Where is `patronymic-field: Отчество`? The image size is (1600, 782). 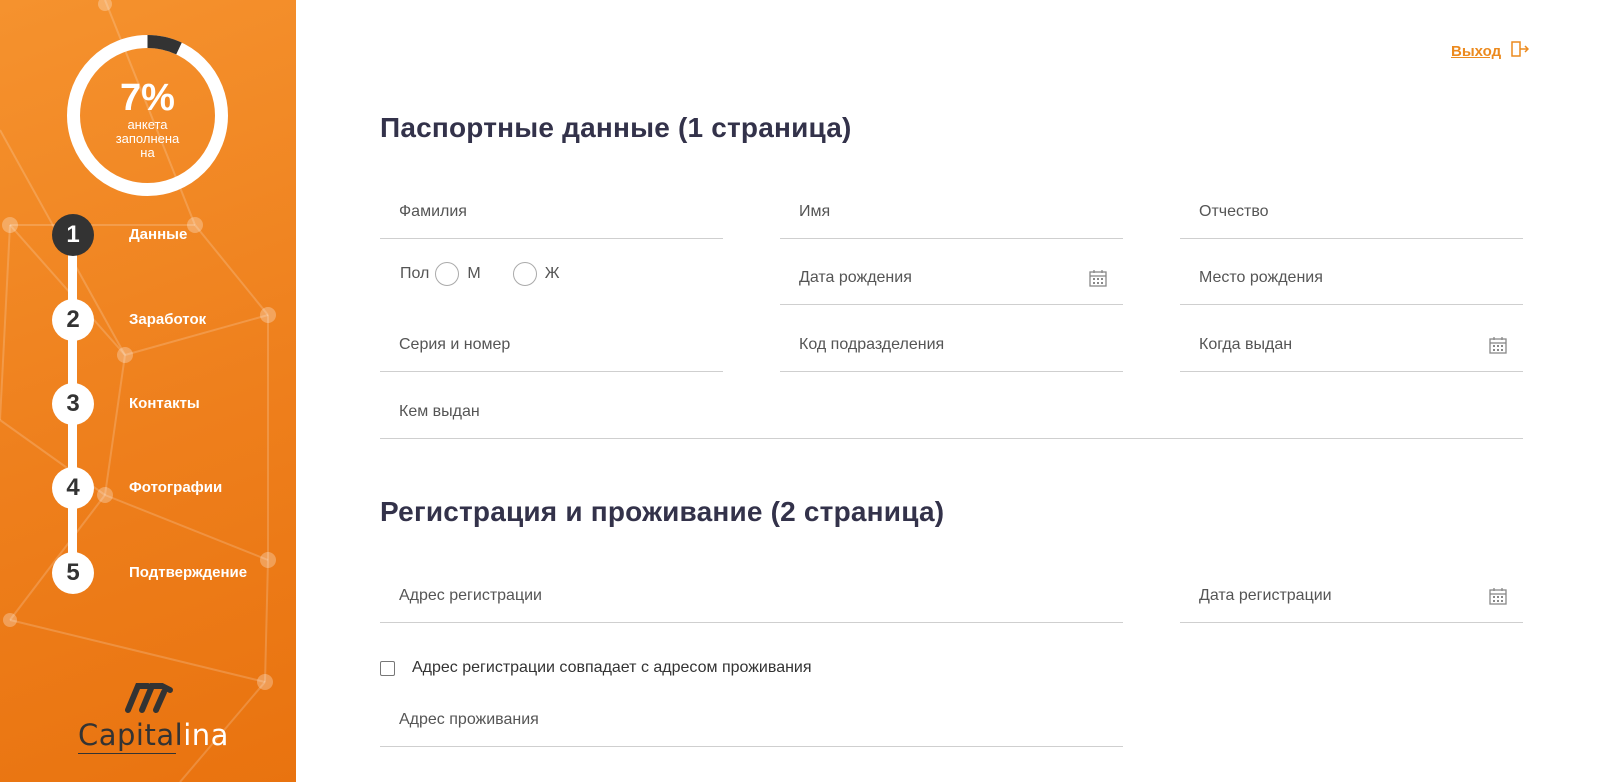 patronymic-field: Отчество is located at coordinates (1351, 214).